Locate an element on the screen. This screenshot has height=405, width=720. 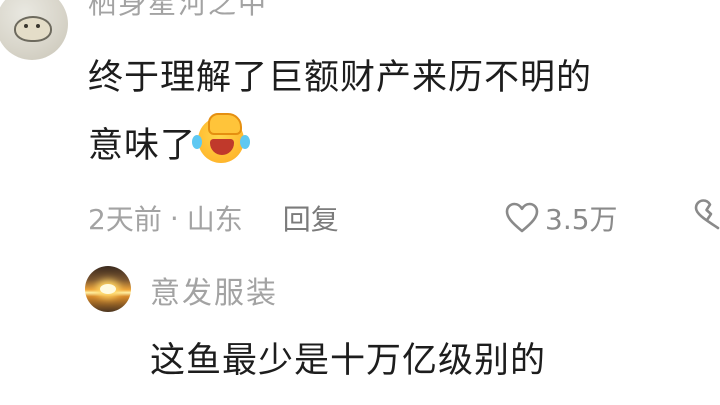
avatar-sun is located at coordinates (108, 289).